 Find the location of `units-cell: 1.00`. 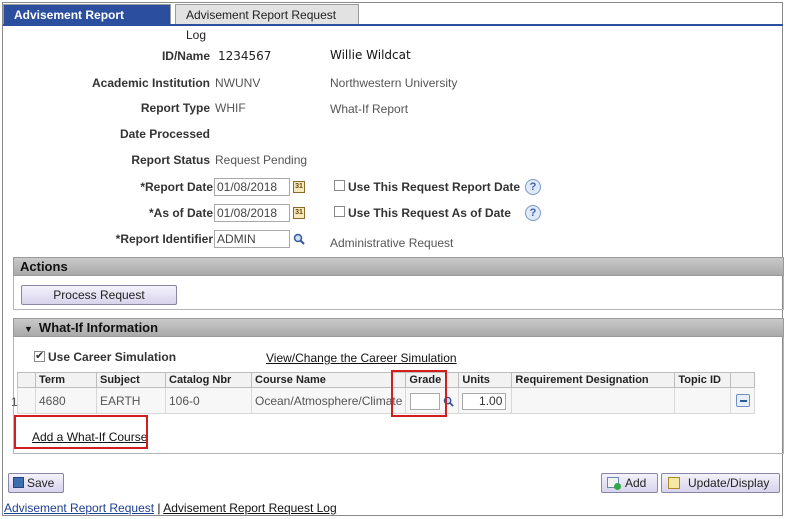

units-cell: 1.00 is located at coordinates (485, 400).